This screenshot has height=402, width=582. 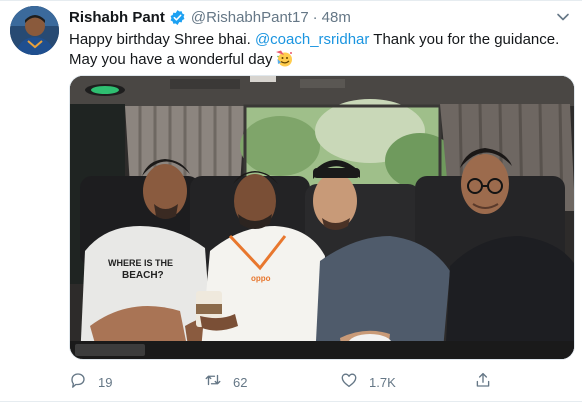 What do you see at coordinates (90, 382) in the screenshot?
I see `reply-button: 19` at bounding box center [90, 382].